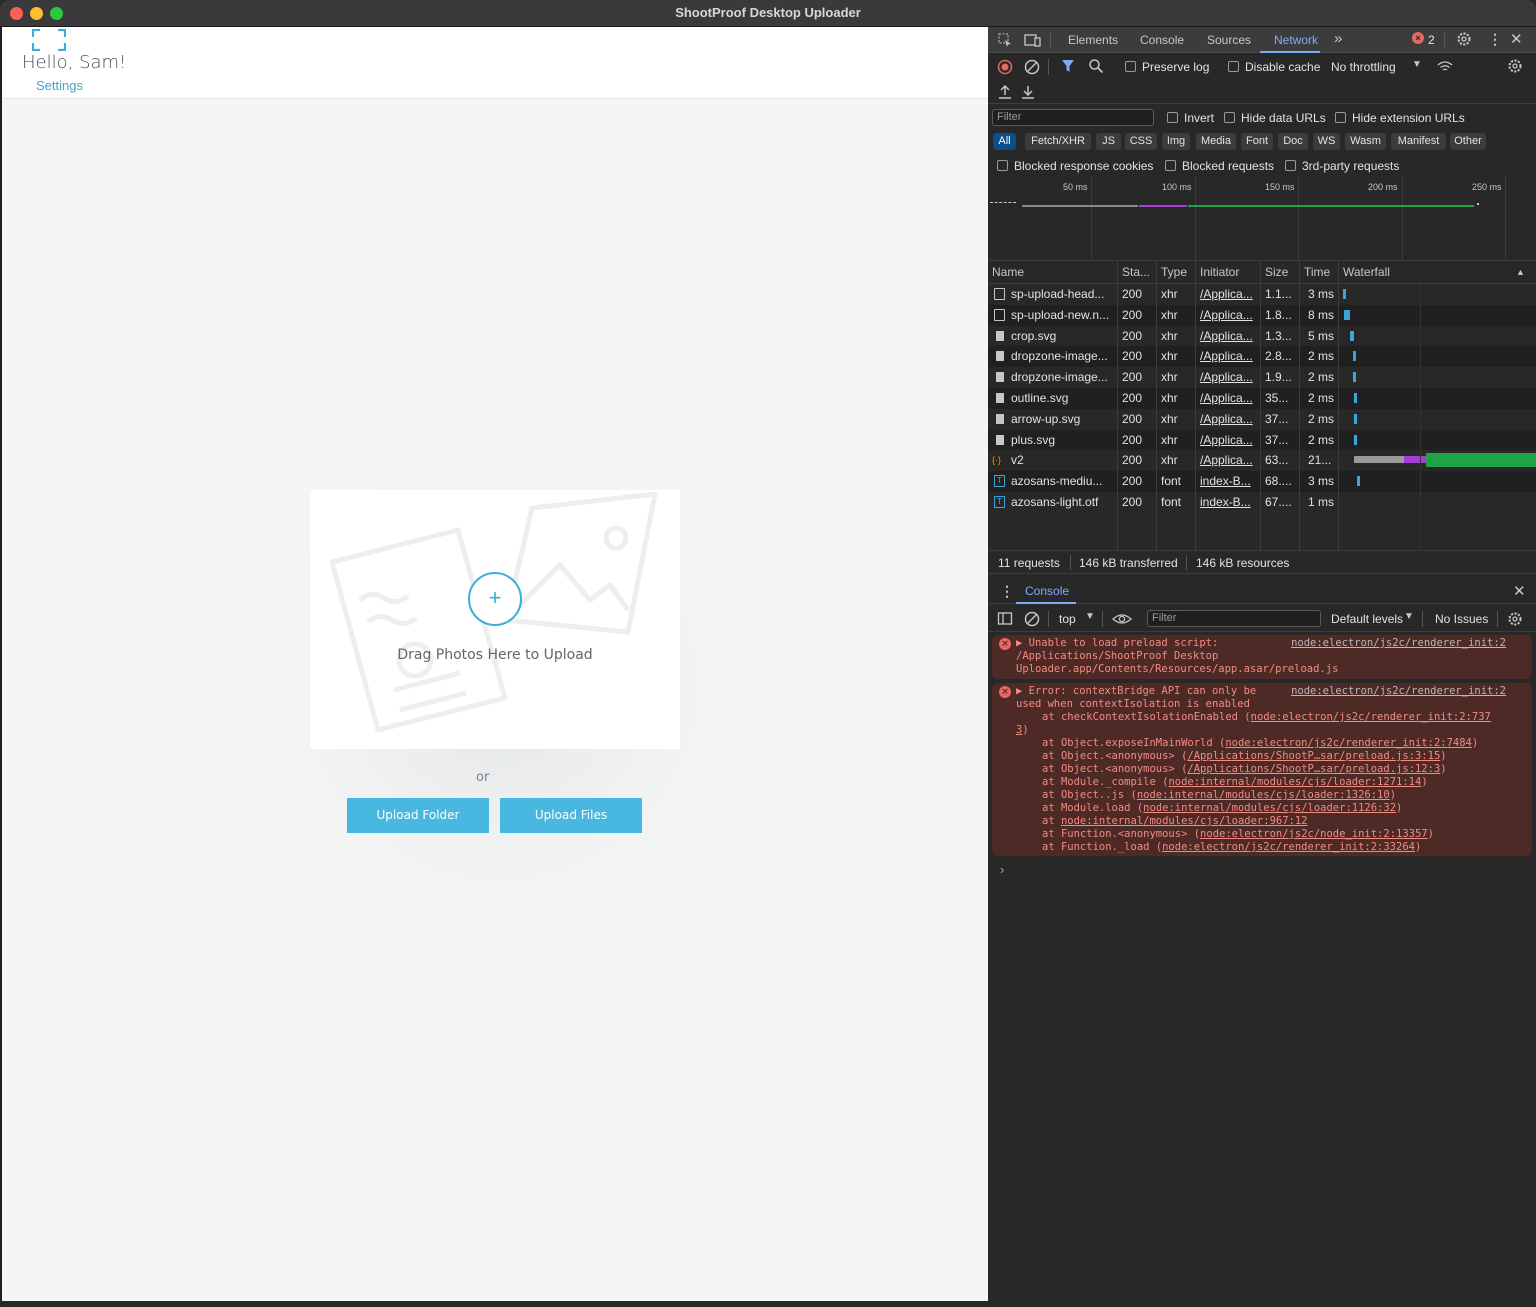  I want to click on search-icon, so click(1096, 66).